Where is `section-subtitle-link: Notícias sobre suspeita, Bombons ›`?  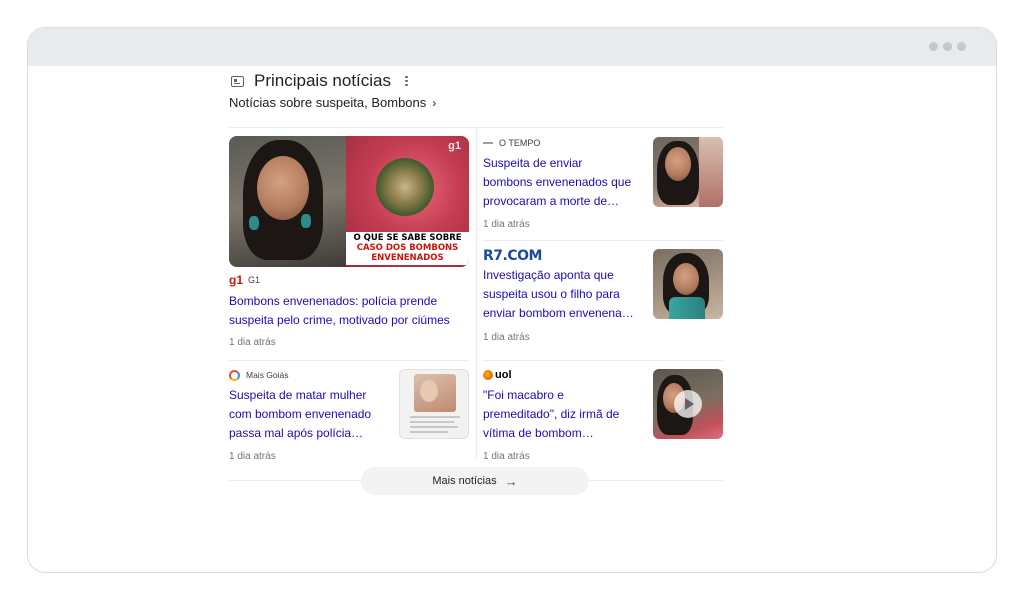
section-subtitle-link: Notícias sobre suspeita, Bombons › is located at coordinates (476, 102).